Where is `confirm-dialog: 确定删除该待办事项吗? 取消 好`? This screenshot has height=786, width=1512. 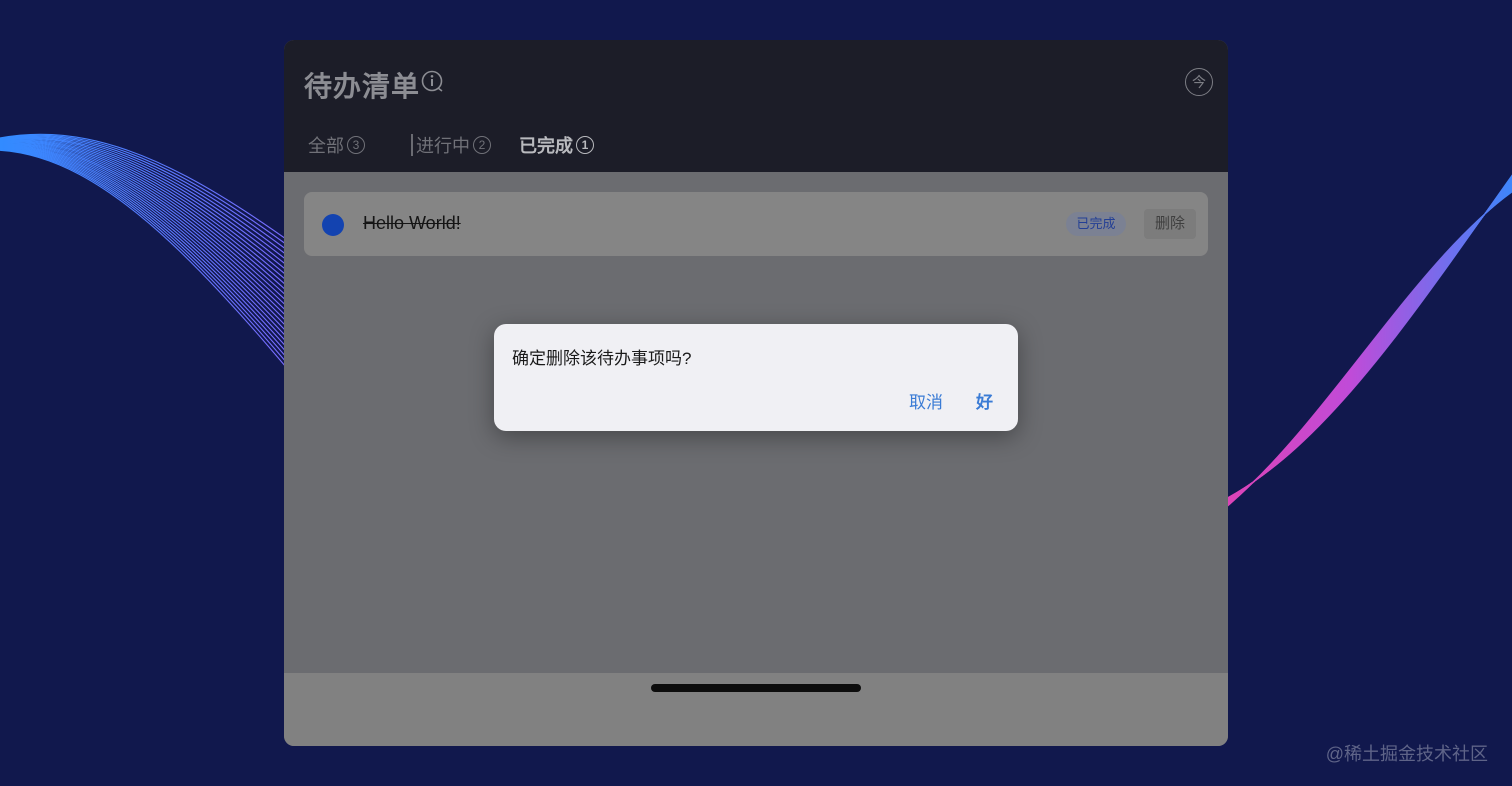 confirm-dialog: 确定删除该待办事项吗? 取消 好 is located at coordinates (756, 377).